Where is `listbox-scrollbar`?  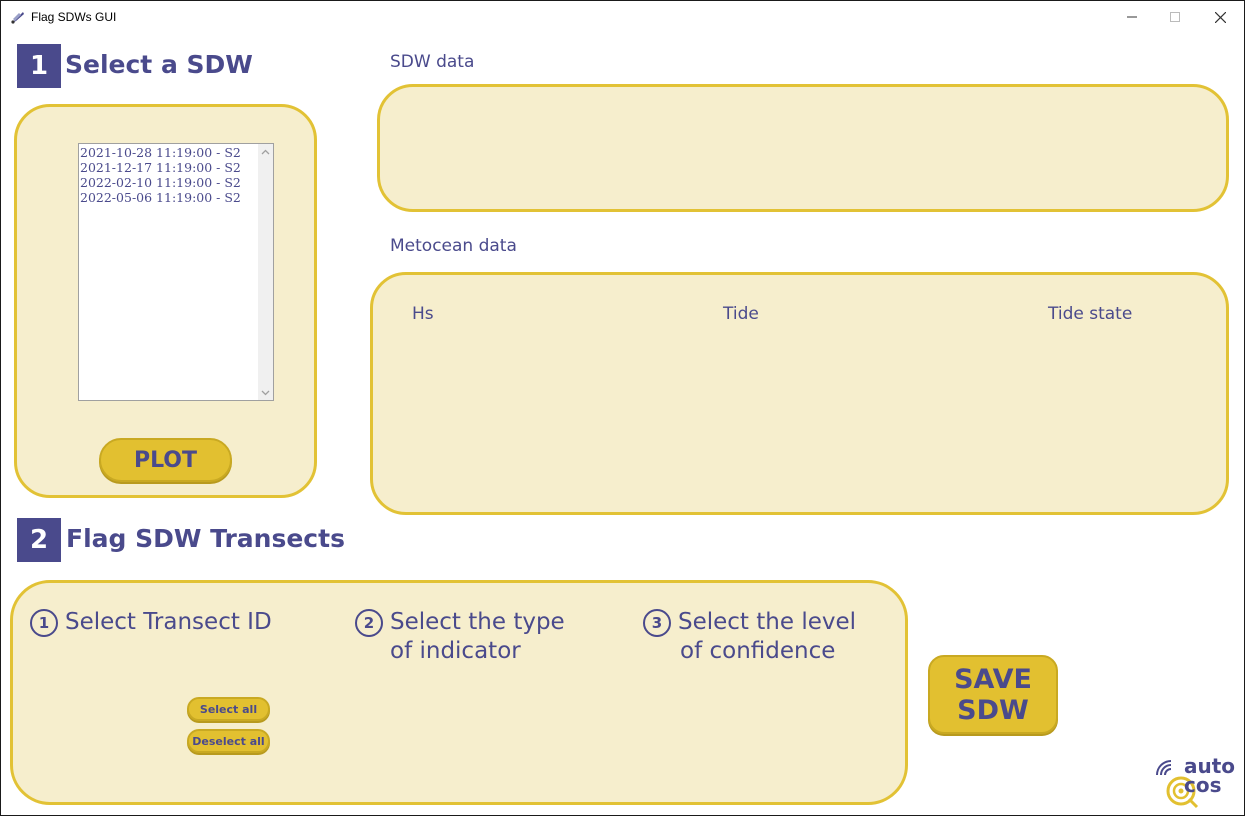 listbox-scrollbar is located at coordinates (265, 272).